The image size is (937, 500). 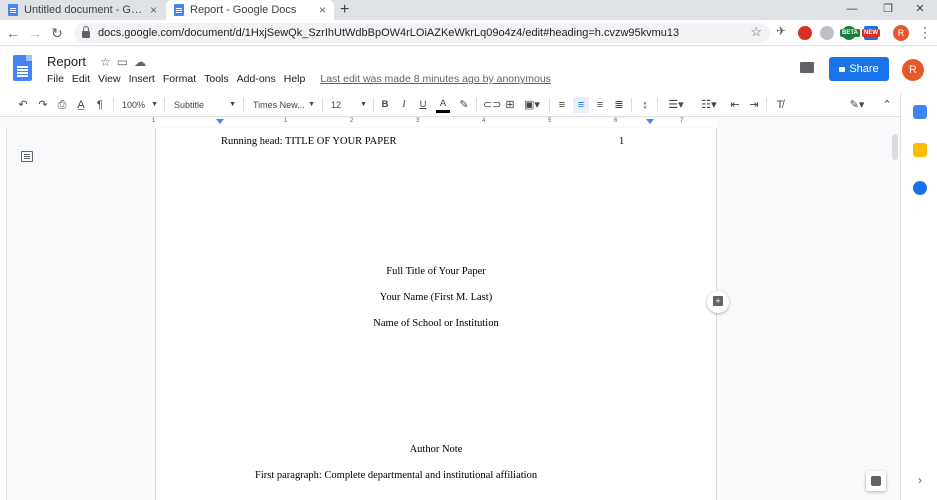 I want to click on bold-button: B, so click(x=385, y=105).